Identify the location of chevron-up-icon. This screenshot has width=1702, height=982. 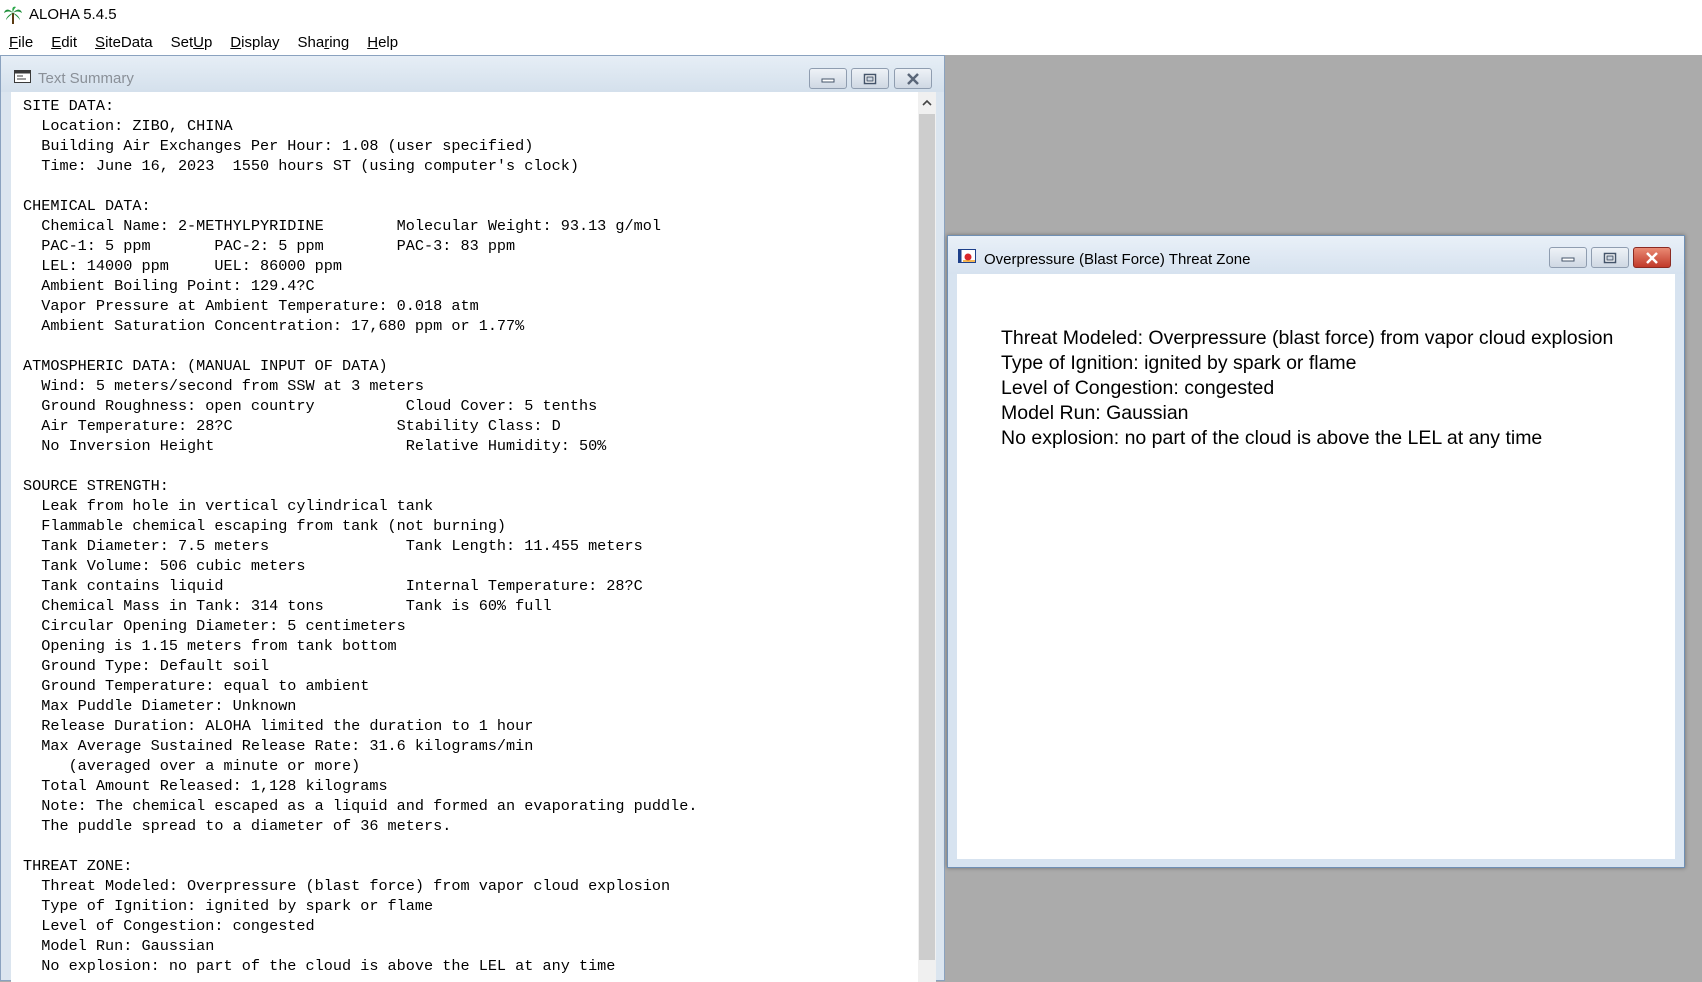
(927, 102).